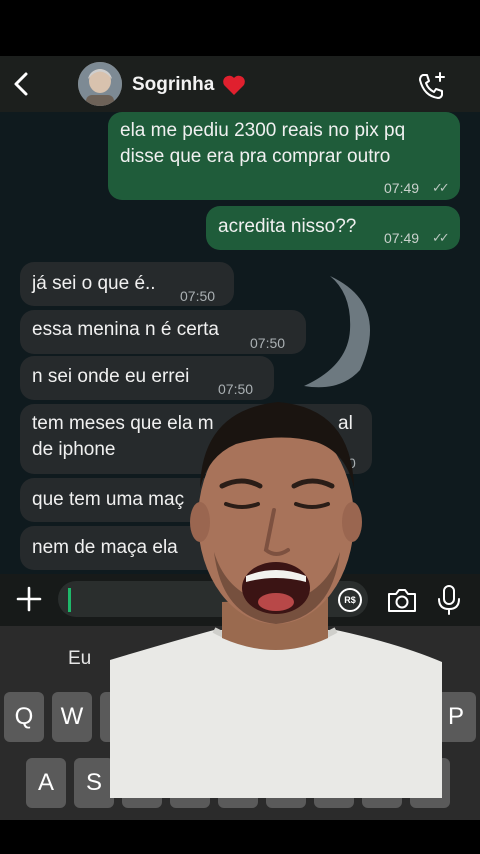 This screenshot has height=854, width=480. I want to click on key-p: P, so click(456, 717).